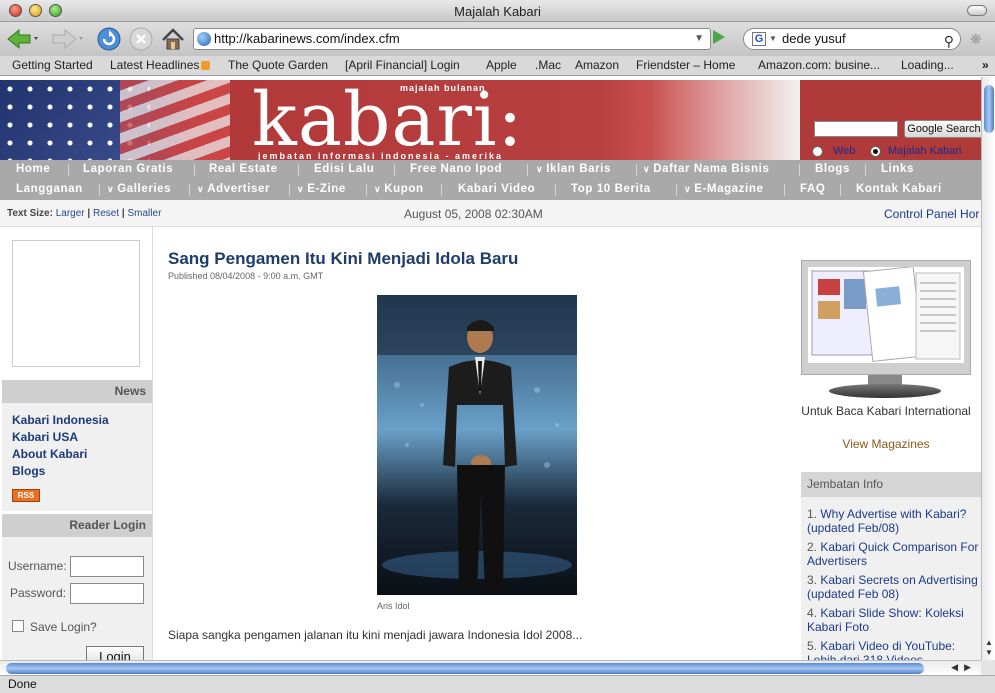  I want to click on forward-arrow-icon, so click(67, 39).